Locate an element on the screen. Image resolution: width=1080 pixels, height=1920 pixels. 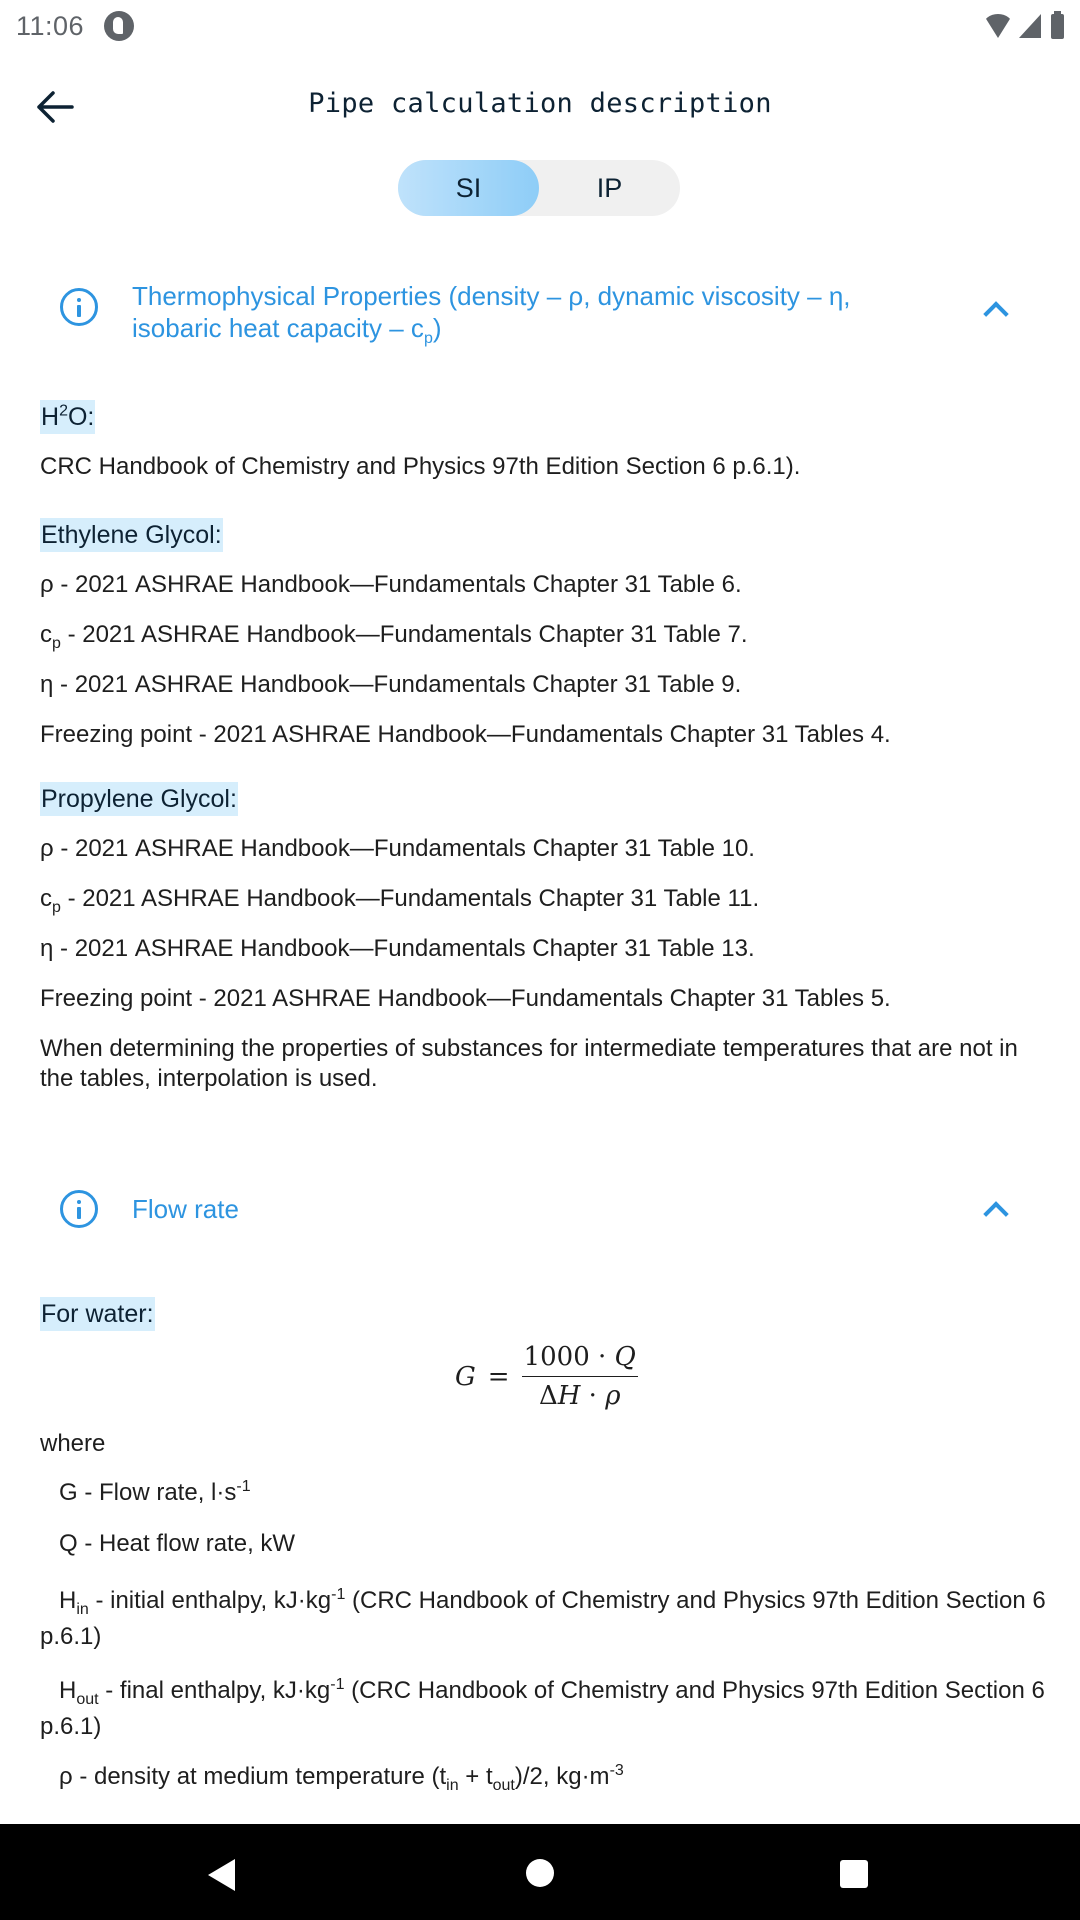
group-label-water: For water: is located at coordinates (97, 1314).